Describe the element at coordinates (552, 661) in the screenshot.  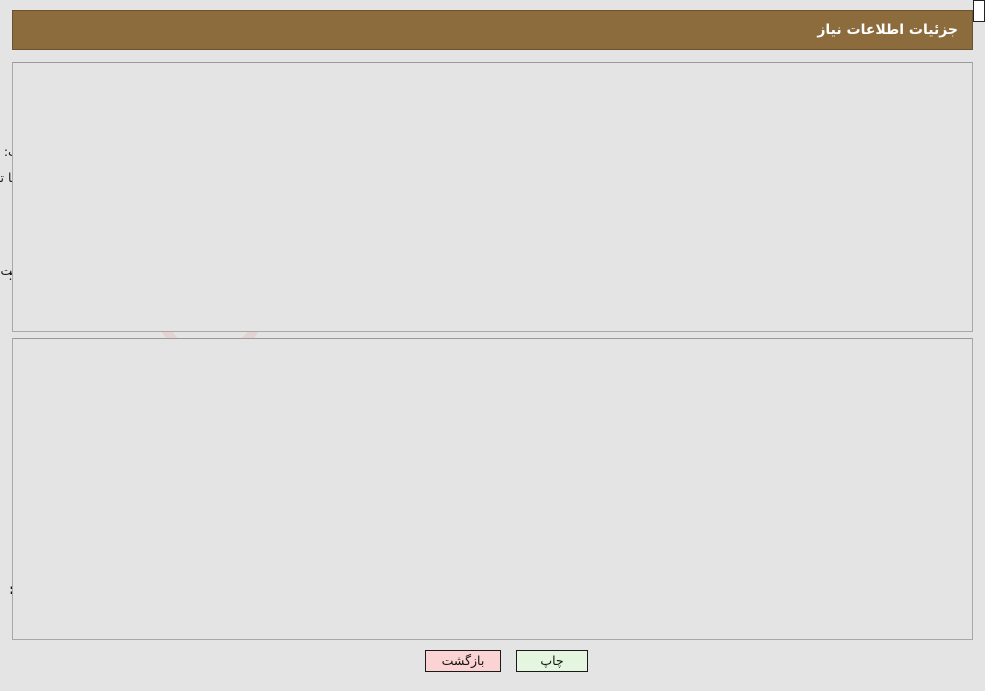
I see `print-button: چاپ` at that location.